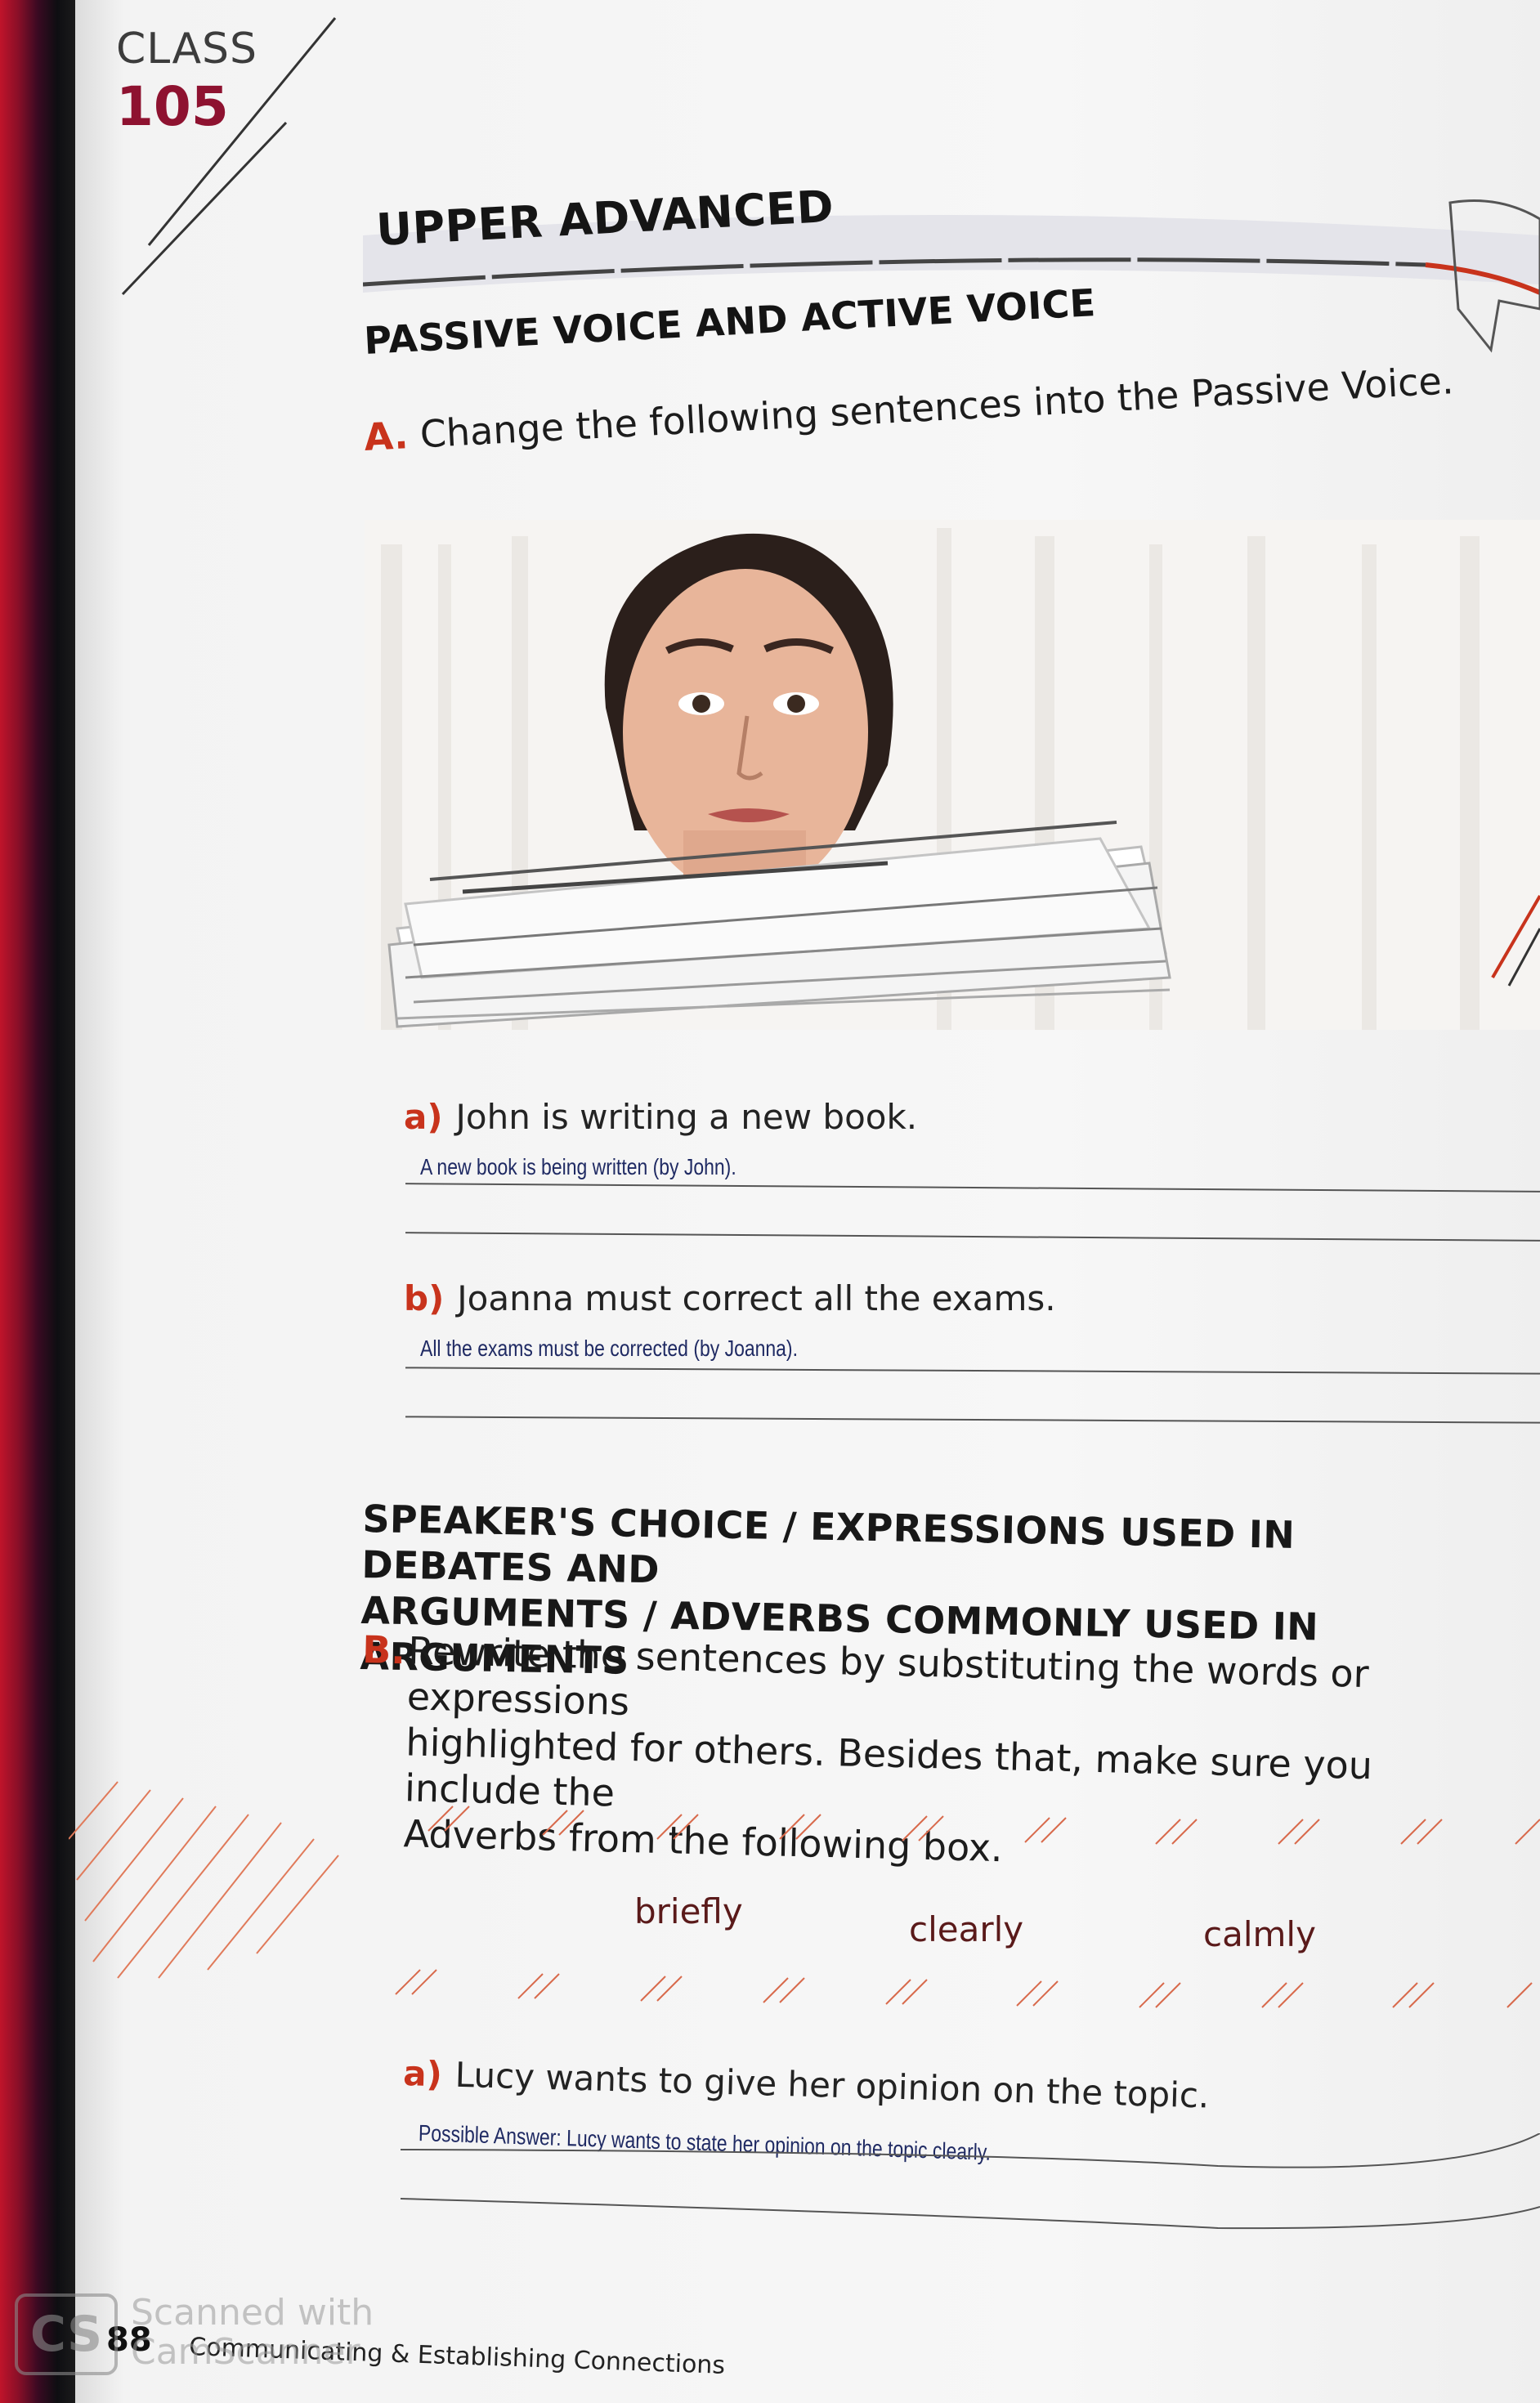 This screenshot has height=2403, width=1540. Describe the element at coordinates (687, 1117) in the screenshot. I see `item-text: John is writing a new book.` at that location.